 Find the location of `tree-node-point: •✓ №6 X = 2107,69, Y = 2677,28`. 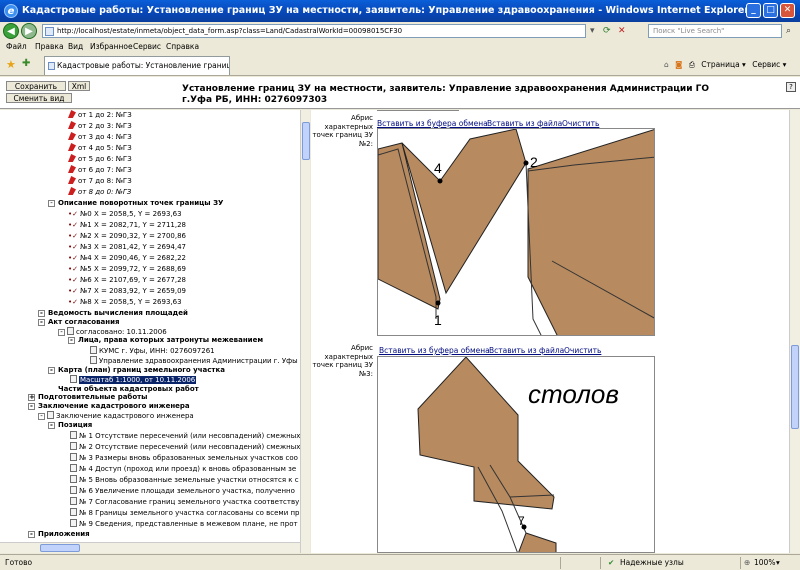

tree-node-point: •✓ №6 X = 2107,69, Y = 2677,28 is located at coordinates (127, 280).